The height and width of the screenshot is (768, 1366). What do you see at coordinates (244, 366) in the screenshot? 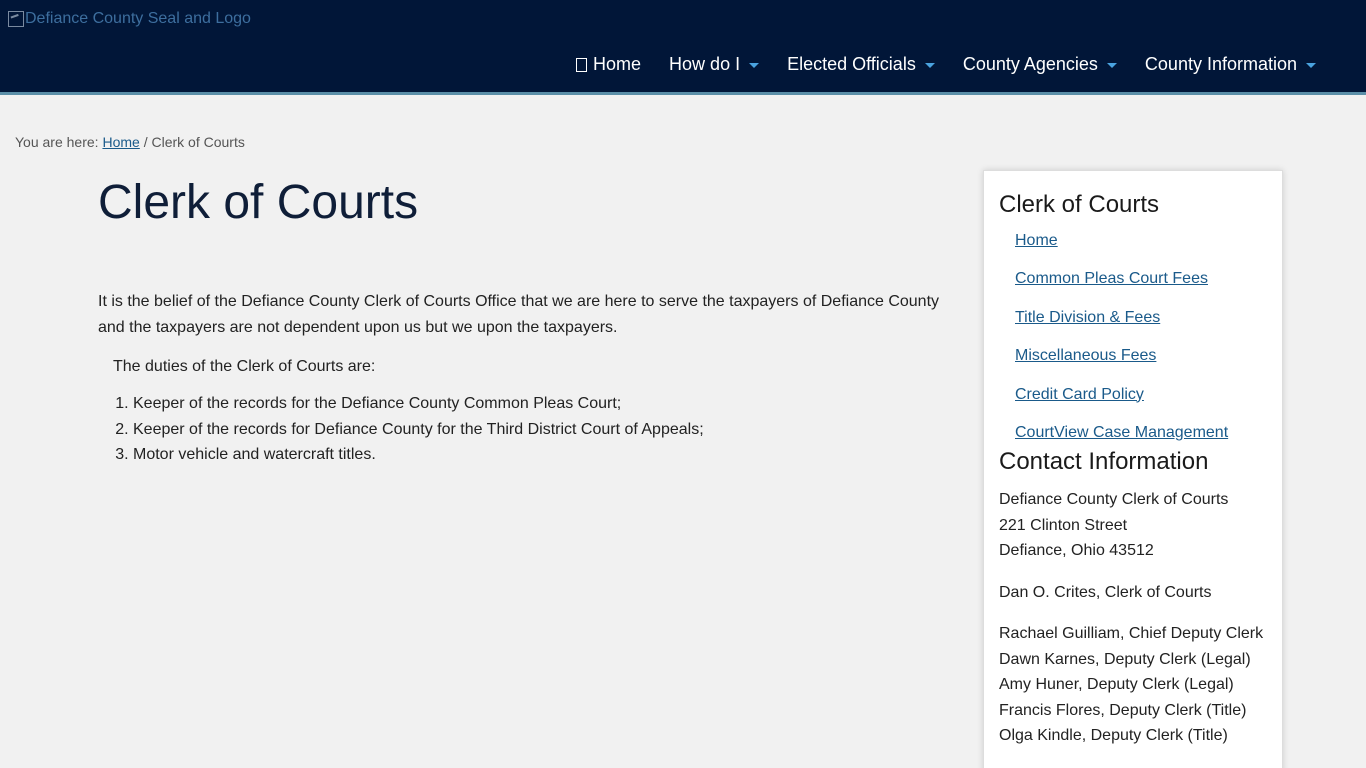
I see `duties-intro: The duties of the Clerk of Courts are:` at bounding box center [244, 366].